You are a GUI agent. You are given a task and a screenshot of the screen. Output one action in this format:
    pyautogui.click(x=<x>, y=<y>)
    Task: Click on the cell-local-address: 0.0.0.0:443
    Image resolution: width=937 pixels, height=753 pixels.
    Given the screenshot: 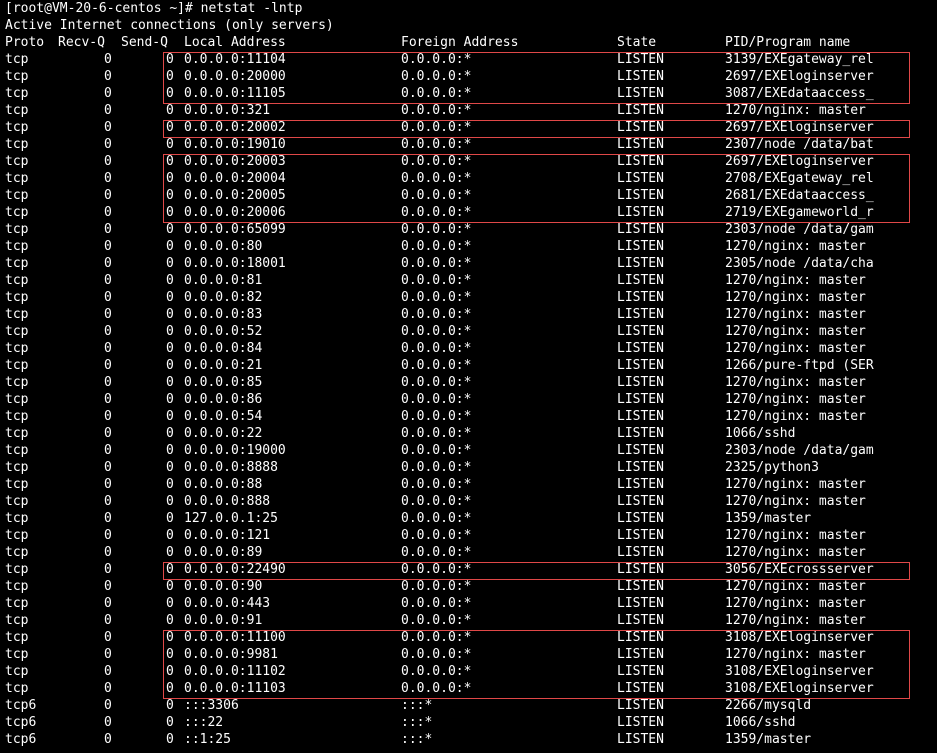 What is the action you would take?
    pyautogui.click(x=227, y=603)
    